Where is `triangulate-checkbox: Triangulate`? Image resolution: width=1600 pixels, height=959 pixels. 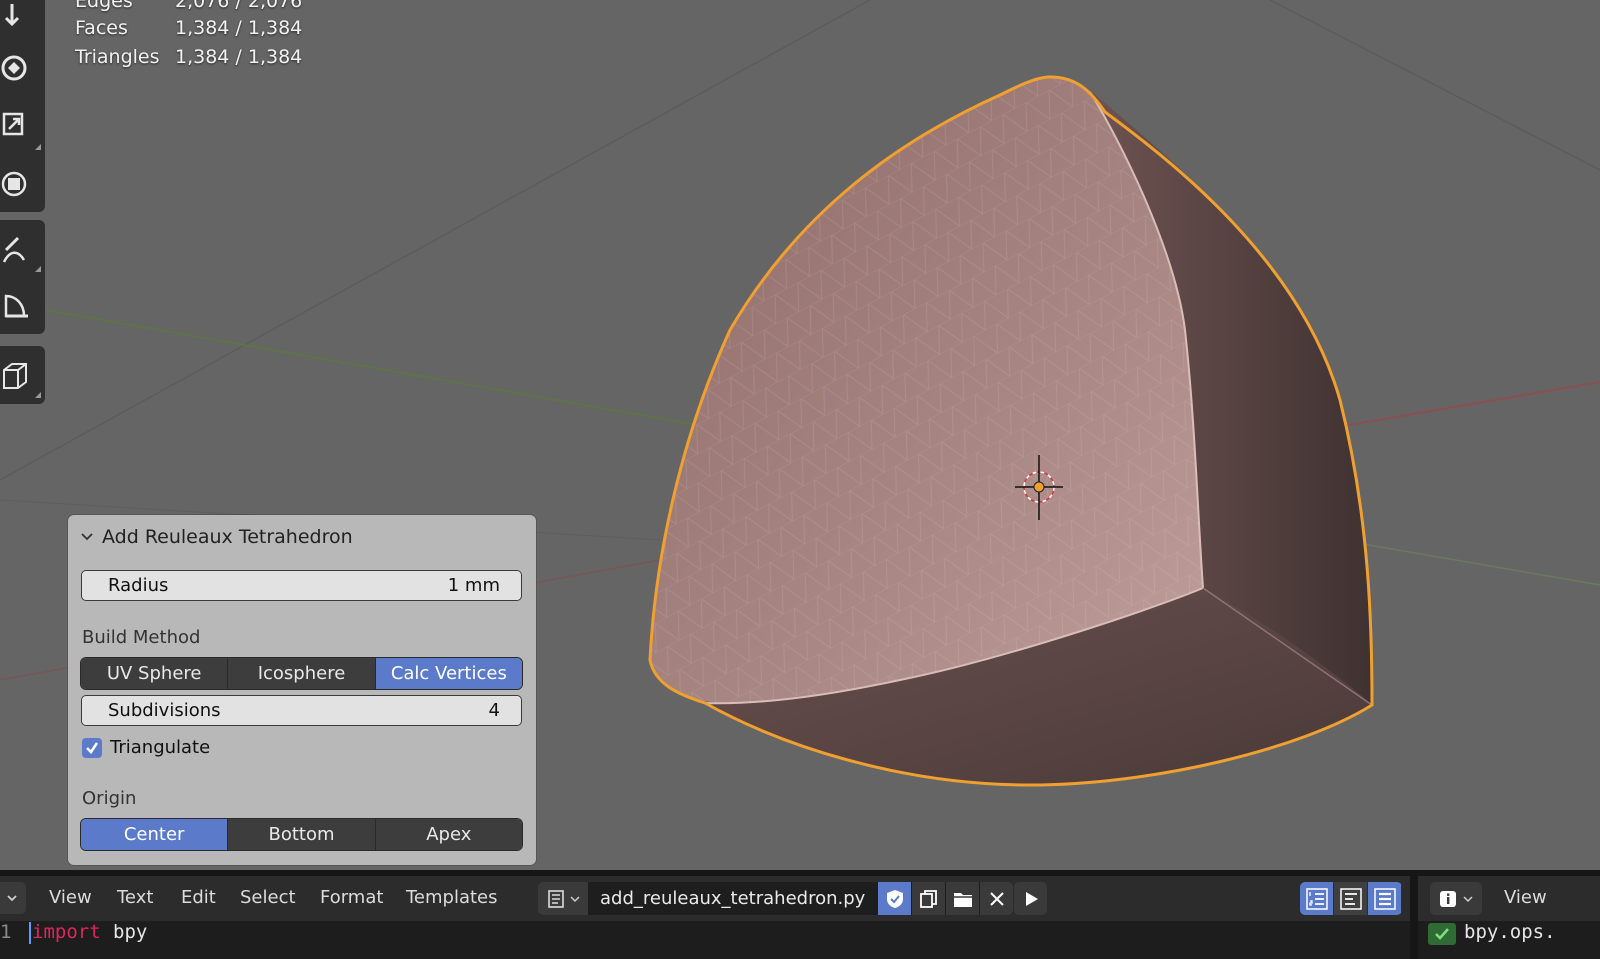 triangulate-checkbox: Triangulate is located at coordinates (146, 747).